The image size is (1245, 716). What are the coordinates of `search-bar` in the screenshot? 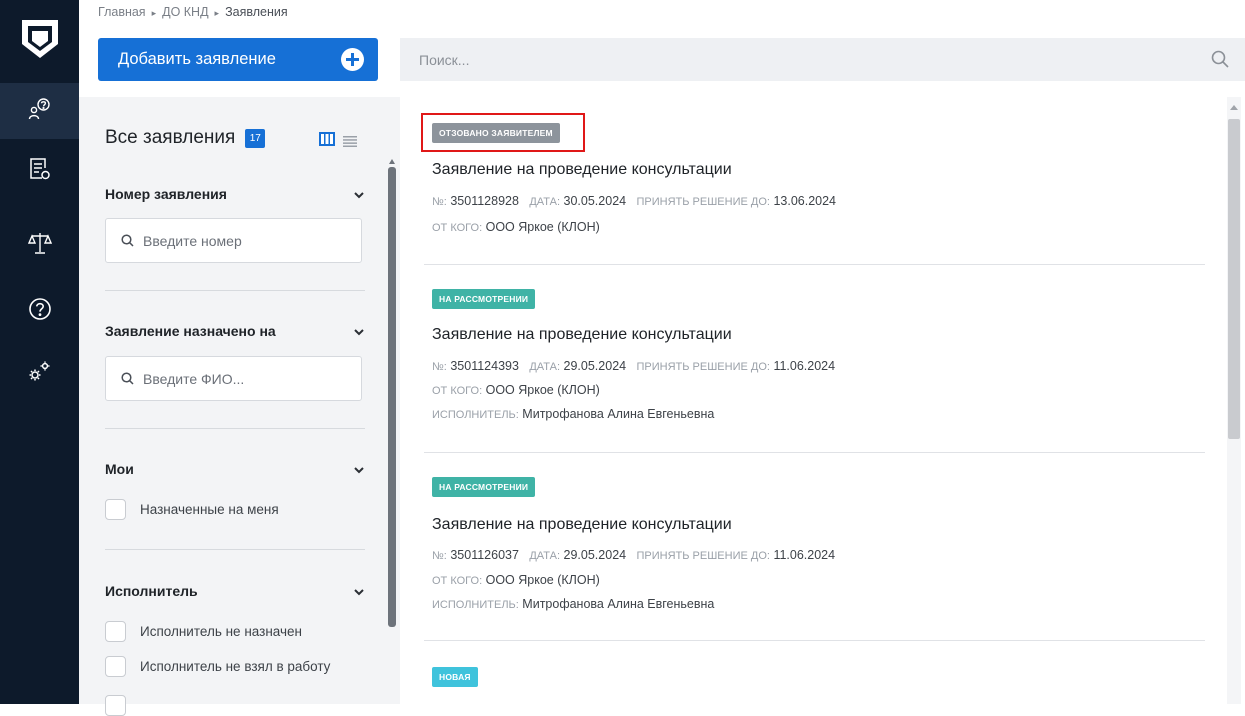 It's located at (822, 59).